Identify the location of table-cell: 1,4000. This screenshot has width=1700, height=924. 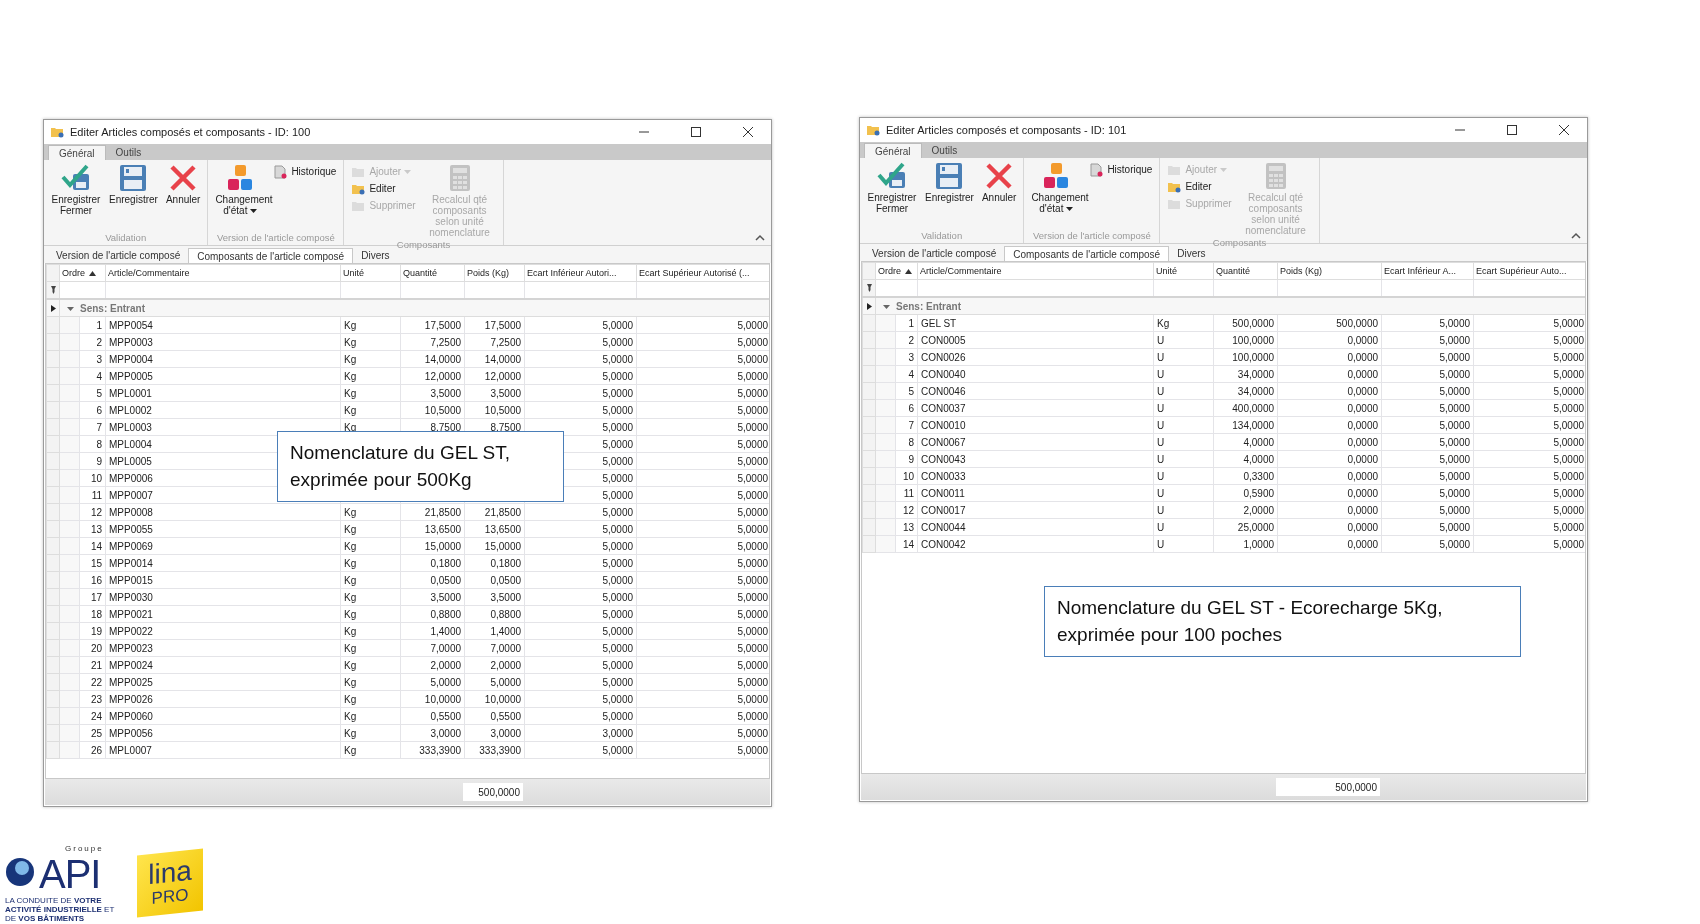
(494, 631).